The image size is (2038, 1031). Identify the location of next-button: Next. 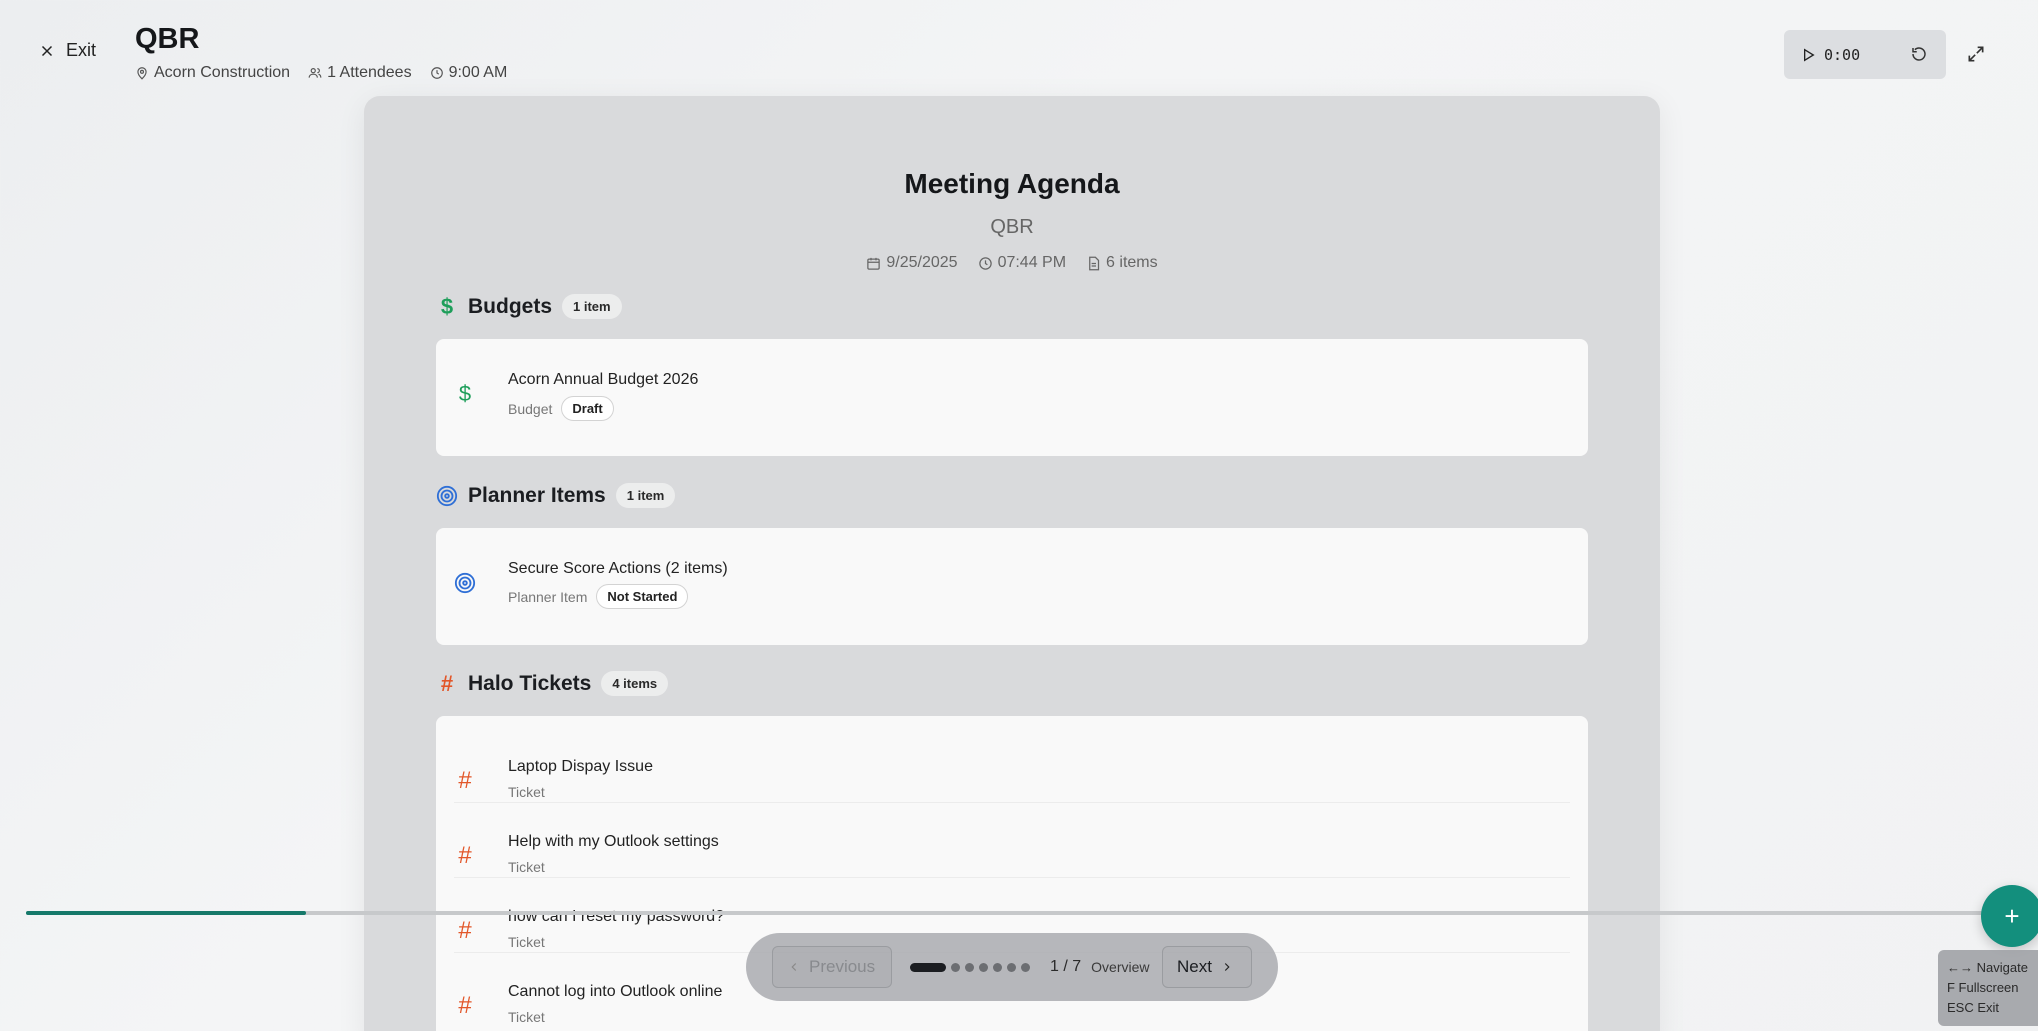
(1207, 967).